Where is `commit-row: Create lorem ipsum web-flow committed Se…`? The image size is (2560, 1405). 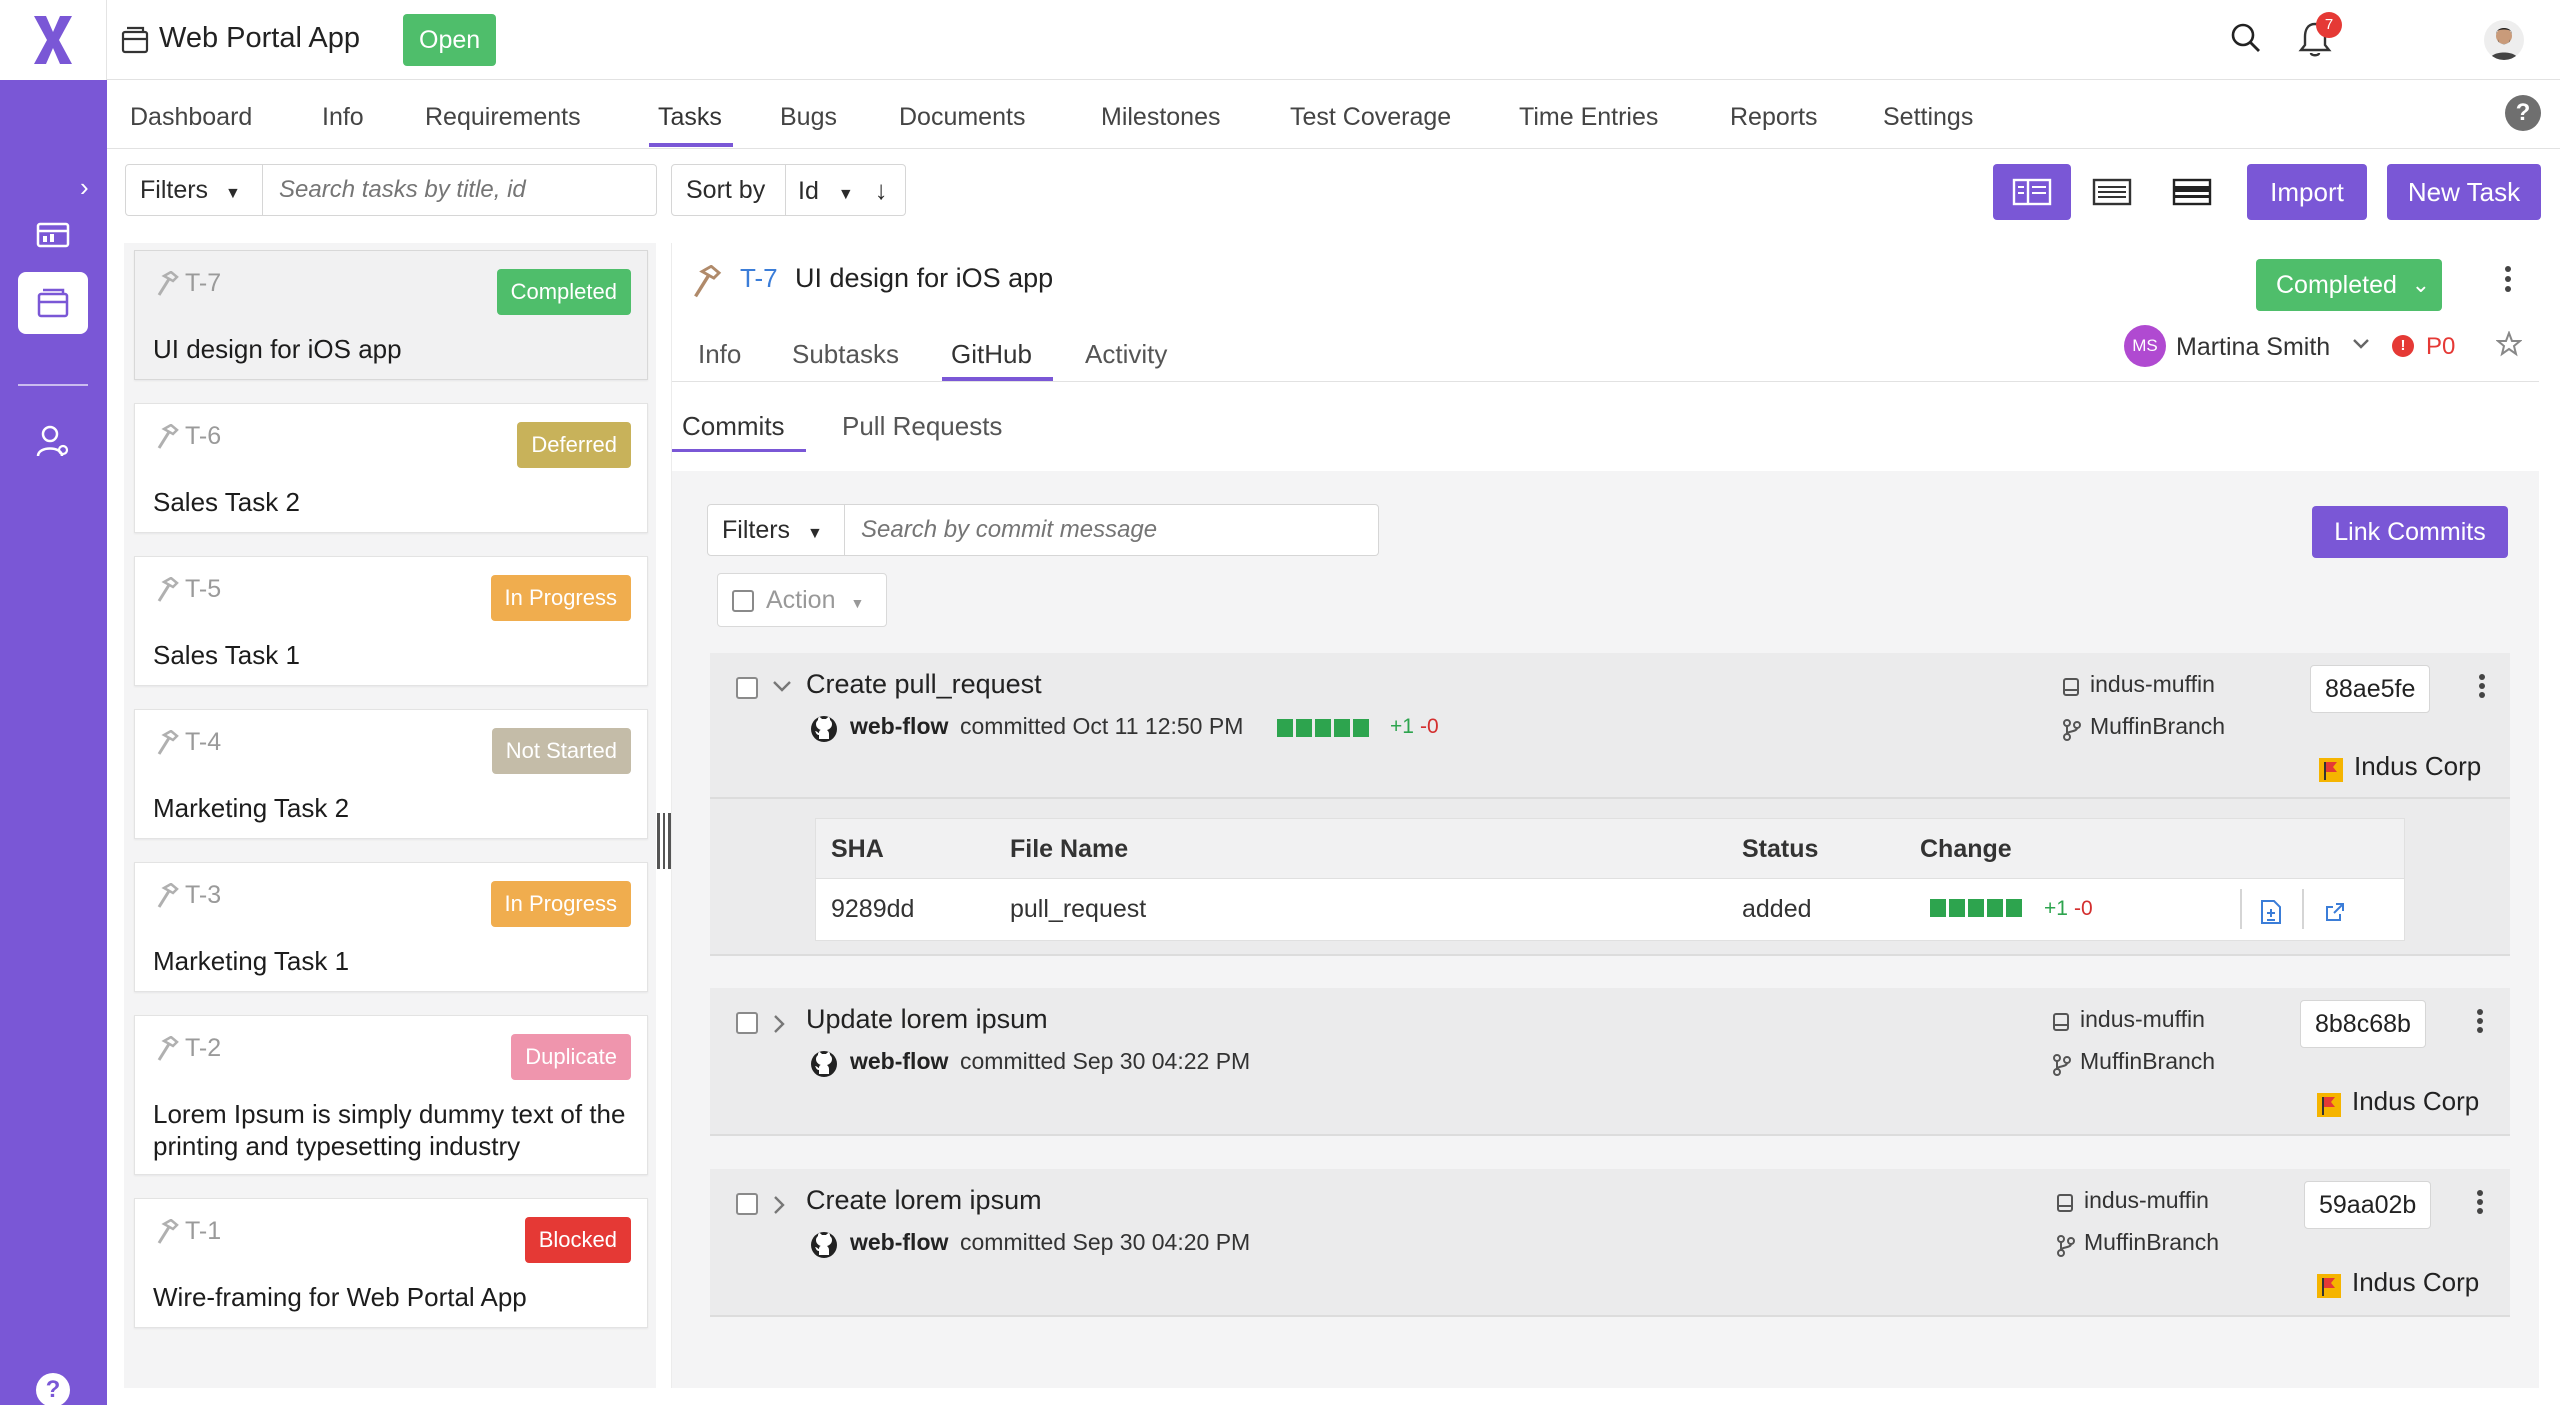
commit-row: Create lorem ipsum web-flow committed Se… is located at coordinates (1610, 1243).